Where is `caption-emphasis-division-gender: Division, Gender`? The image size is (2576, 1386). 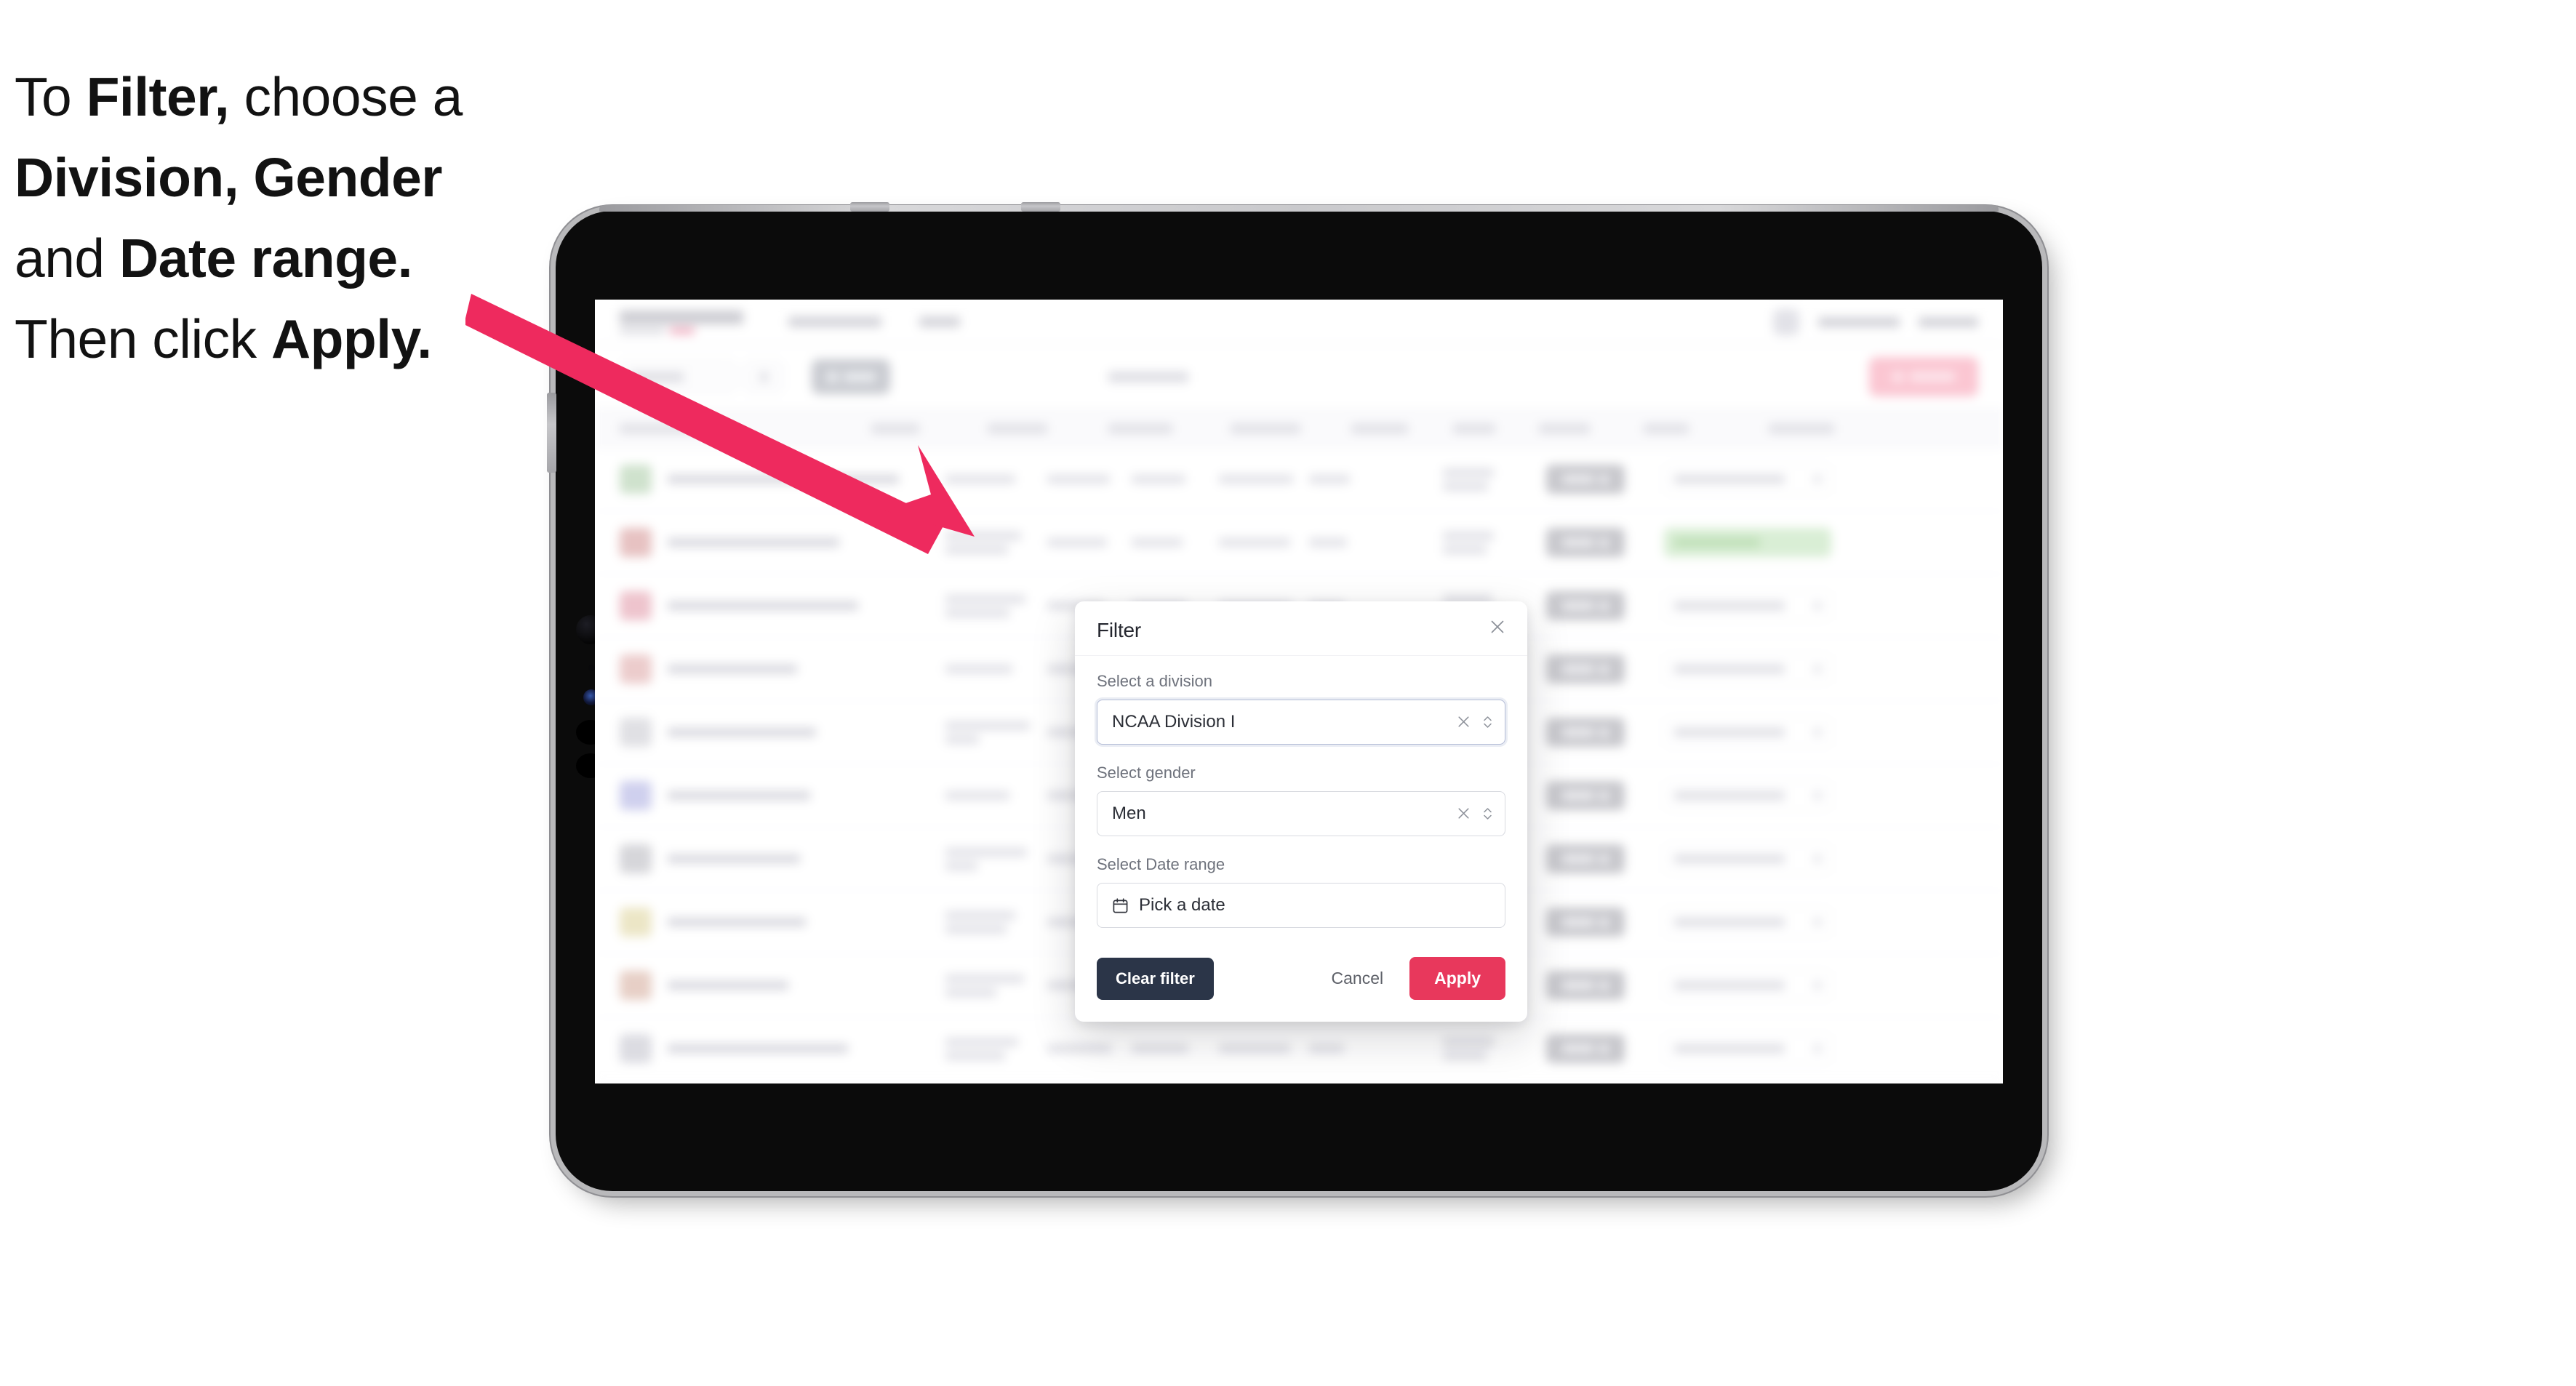
caption-emphasis-division-gender: Division, Gender is located at coordinates (228, 178).